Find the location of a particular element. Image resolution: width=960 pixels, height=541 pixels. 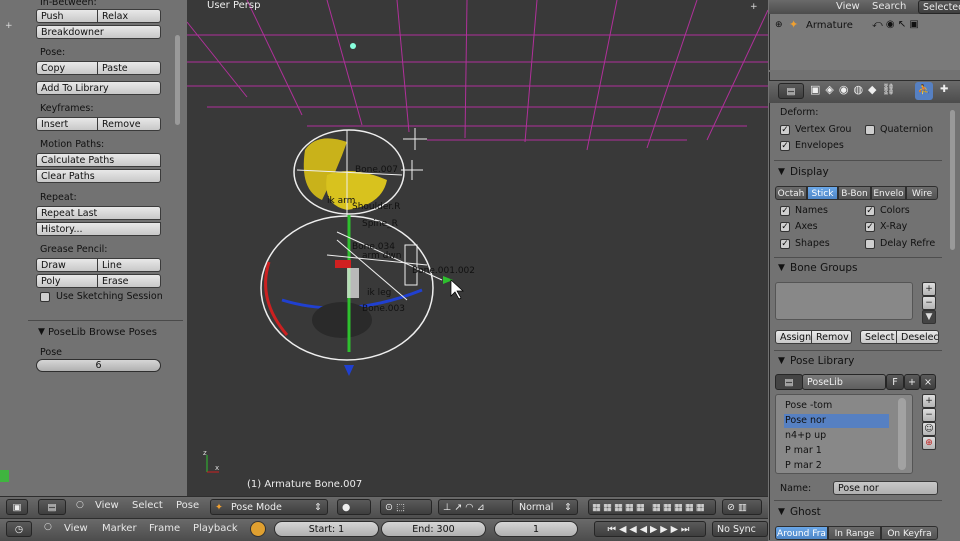

marker-menu: Marker is located at coordinates (119, 528).